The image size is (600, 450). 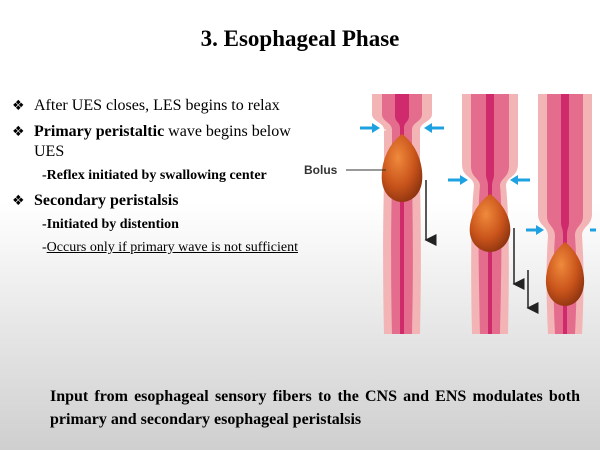 I want to click on bullet-bold-text: Primary peristaltic, so click(x=99, y=131).